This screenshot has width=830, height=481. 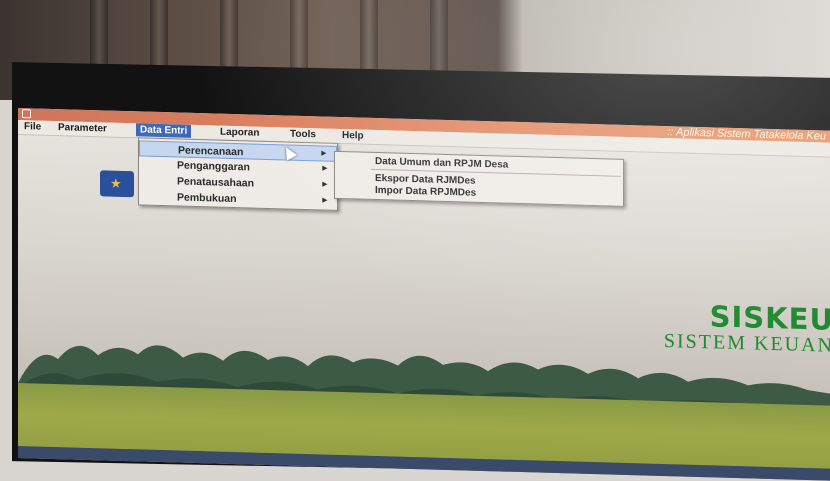 What do you see at coordinates (213, 166) in the screenshot?
I see `dropdown-item-label: Penganggaran` at bounding box center [213, 166].